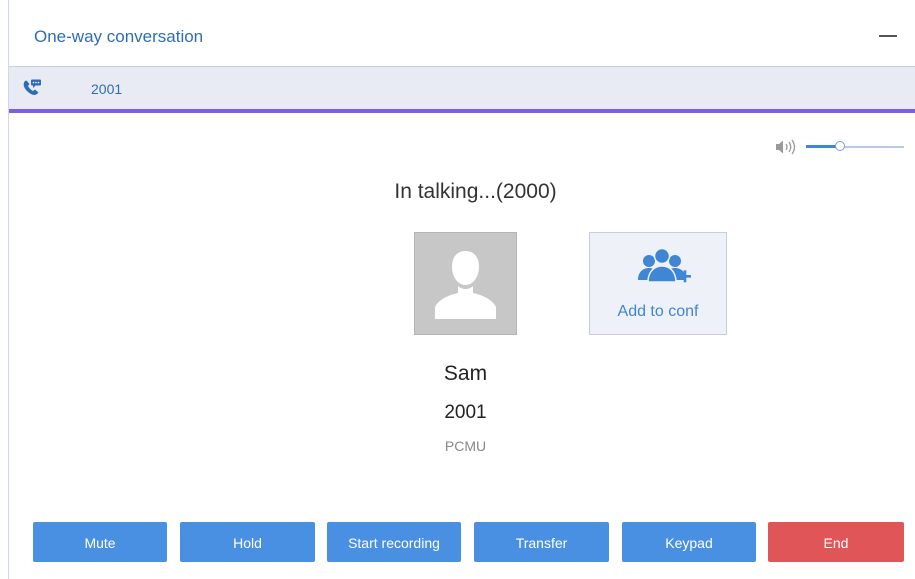 The image size is (915, 579). What do you see at coordinates (689, 542) in the screenshot?
I see `keypad-button: Keypad` at bounding box center [689, 542].